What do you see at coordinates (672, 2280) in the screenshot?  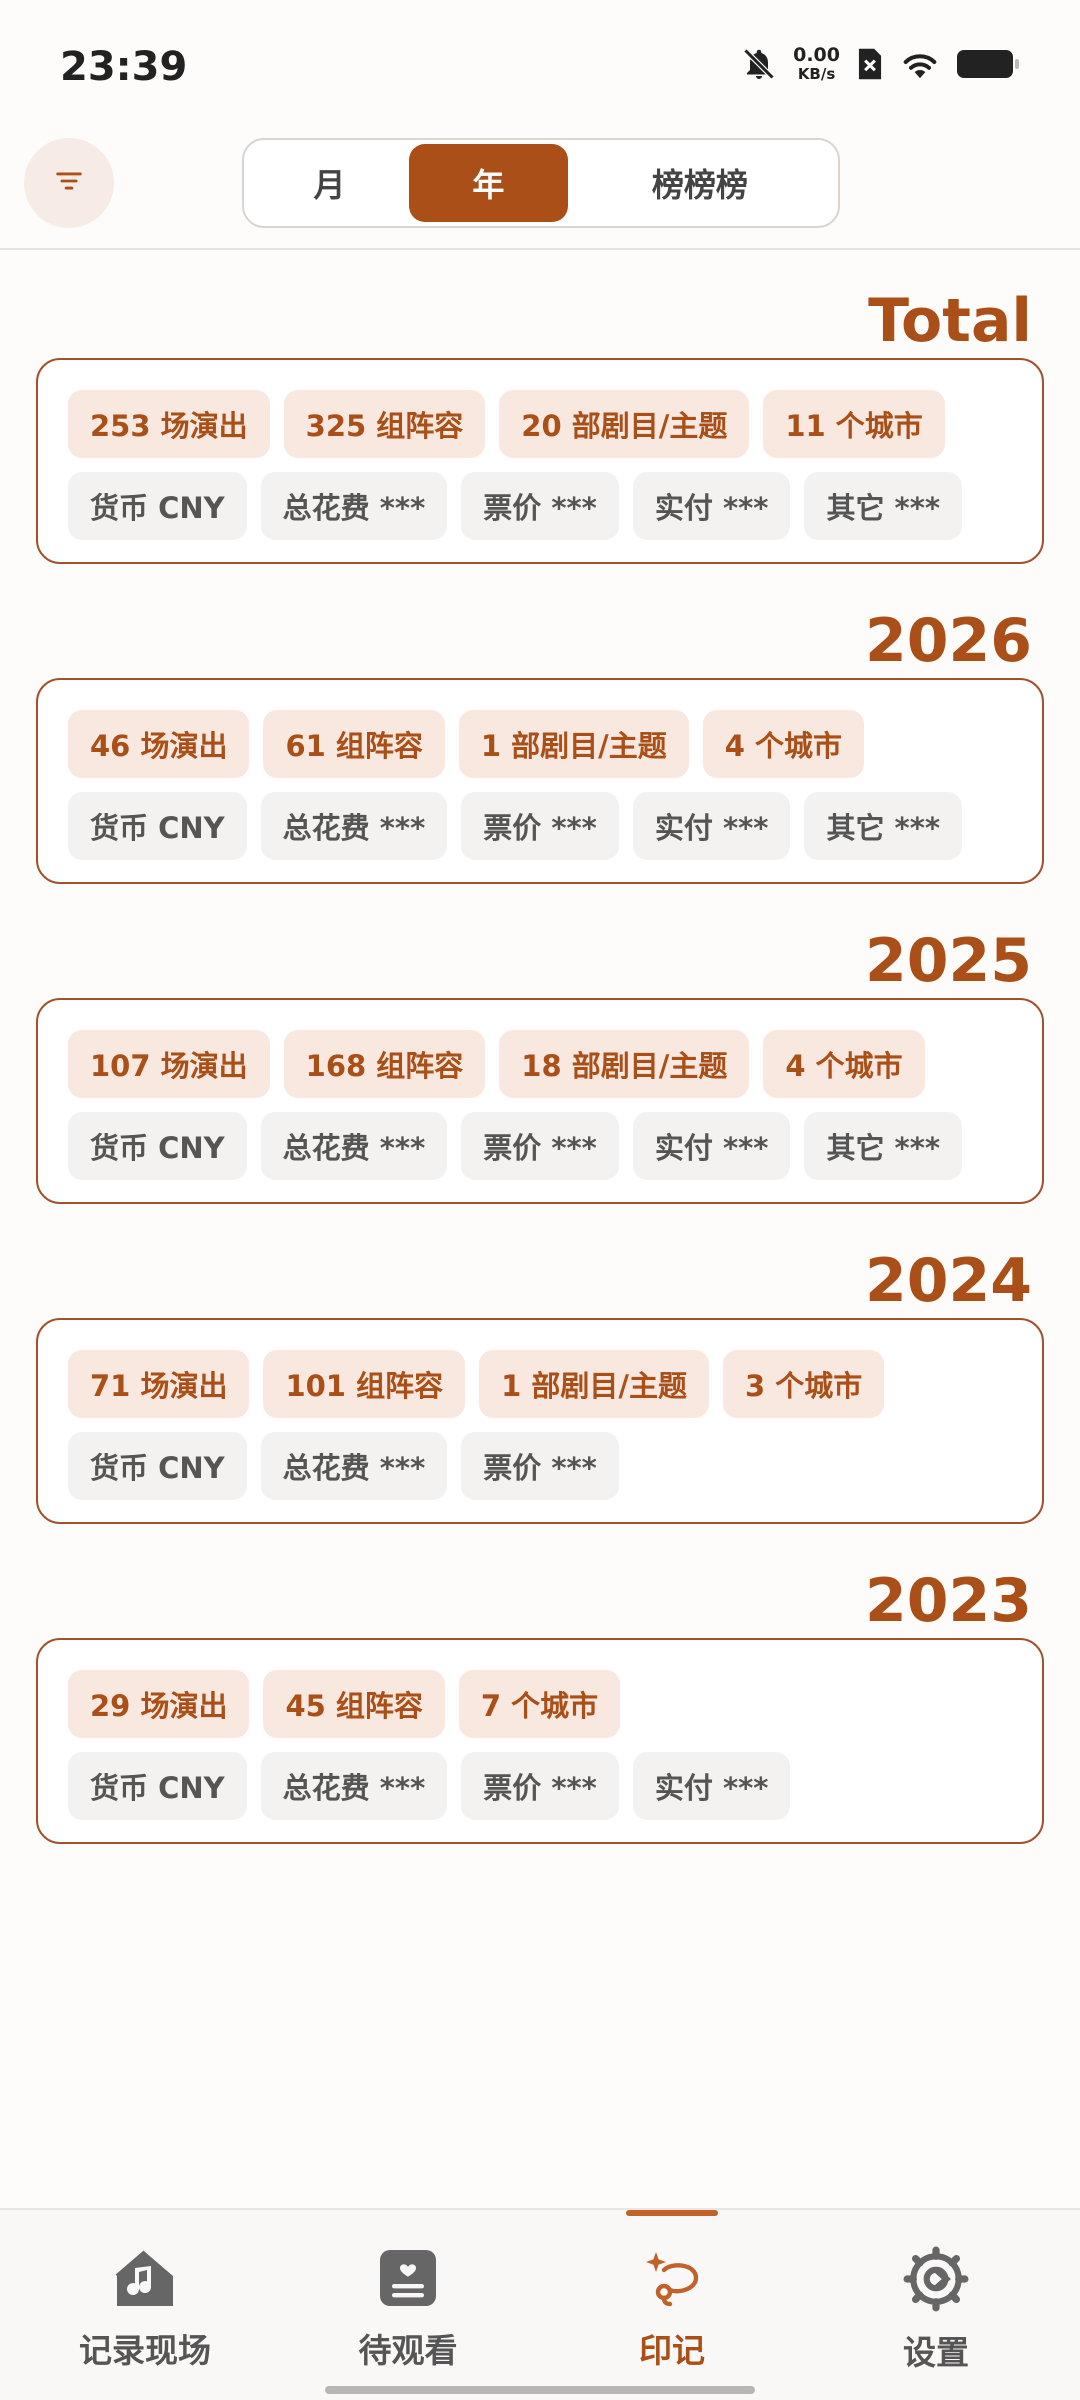 I see `sparkle-lasso-icon` at bounding box center [672, 2280].